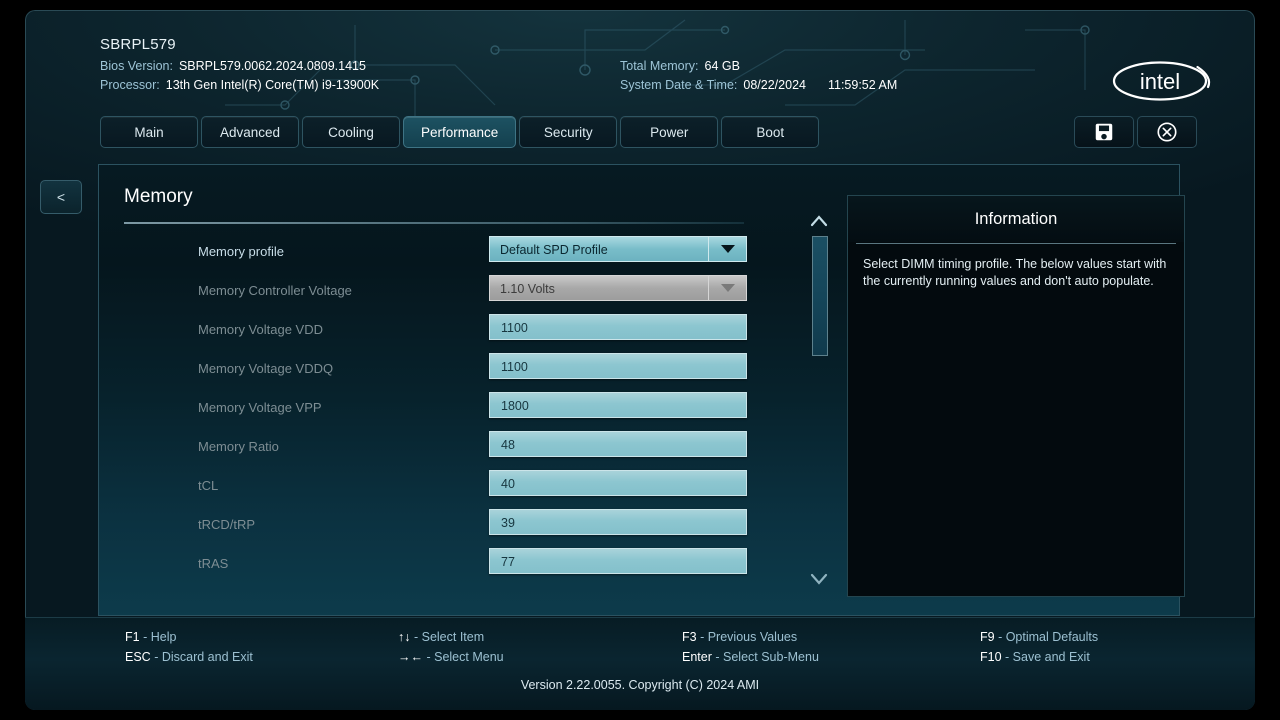 The width and height of the screenshot is (1280, 720). What do you see at coordinates (260, 407) in the screenshot?
I see `field-label: Memory Voltage VPP` at bounding box center [260, 407].